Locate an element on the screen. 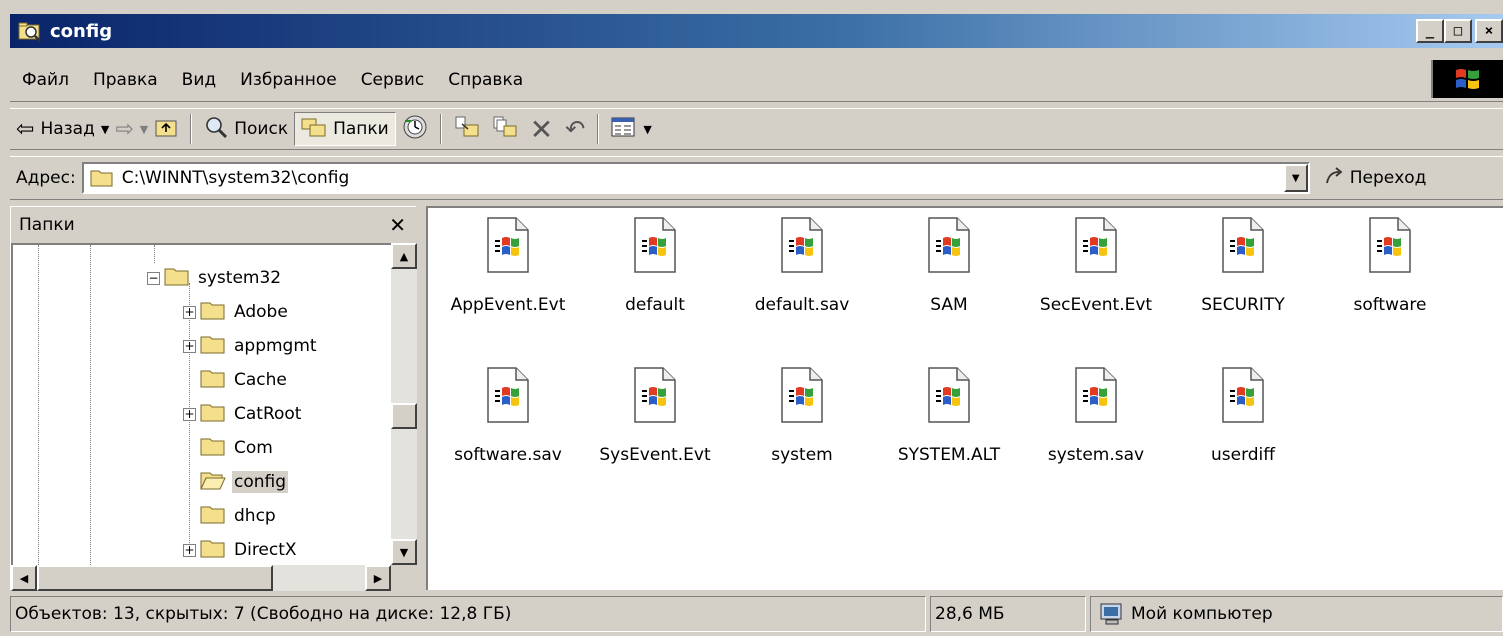  tree-item-dhcp: dhcp is located at coordinates (230, 516).